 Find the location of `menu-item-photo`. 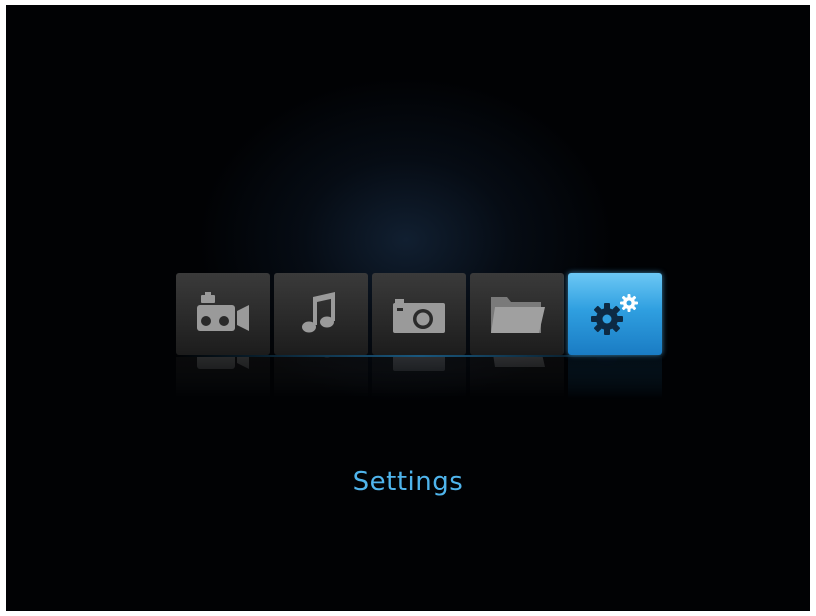

menu-item-photo is located at coordinates (419, 314).